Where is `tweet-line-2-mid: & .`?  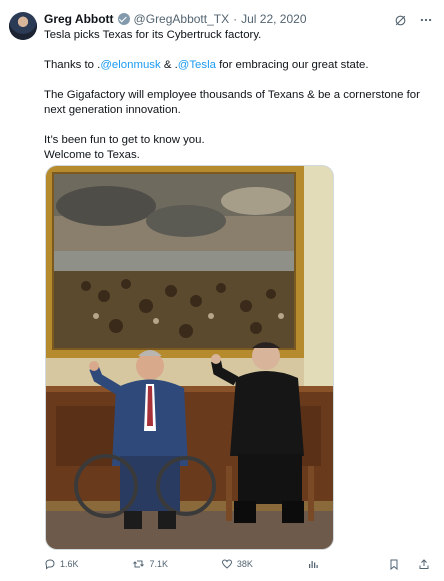 tweet-line-2-mid: & . is located at coordinates (169, 65).